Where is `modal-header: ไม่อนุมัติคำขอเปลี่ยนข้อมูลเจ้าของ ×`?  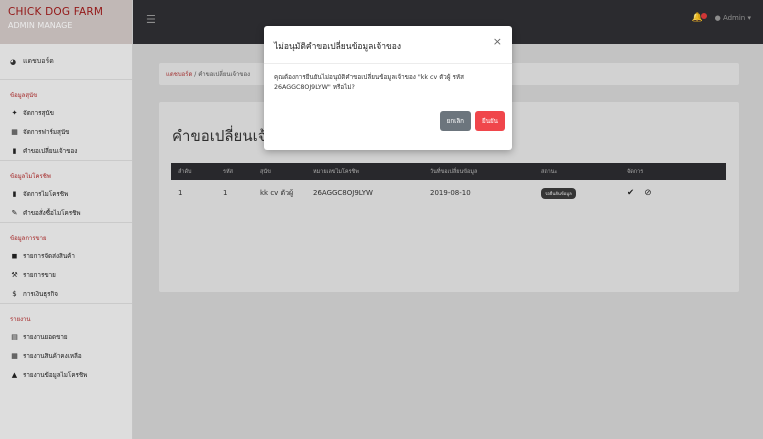 modal-header: ไม่อนุมัติคำขอเปลี่ยนข้อมูลเจ้าของ × is located at coordinates (388, 45).